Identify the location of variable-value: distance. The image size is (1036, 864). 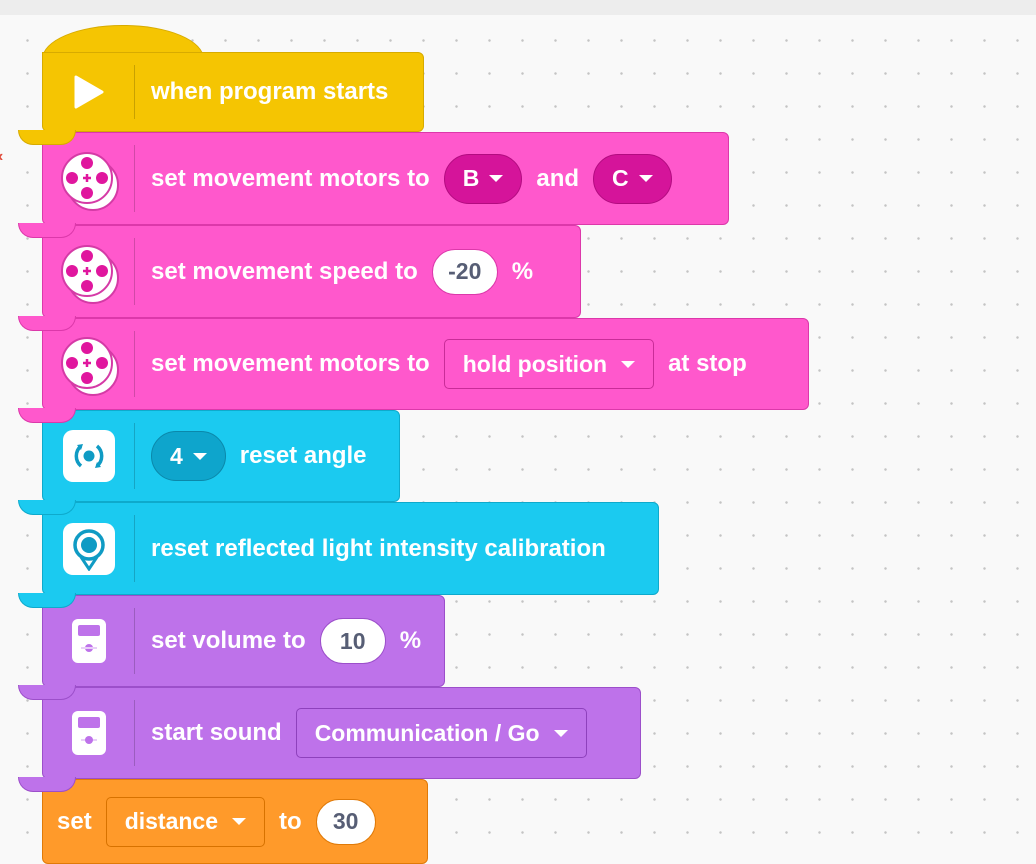
(171, 821).